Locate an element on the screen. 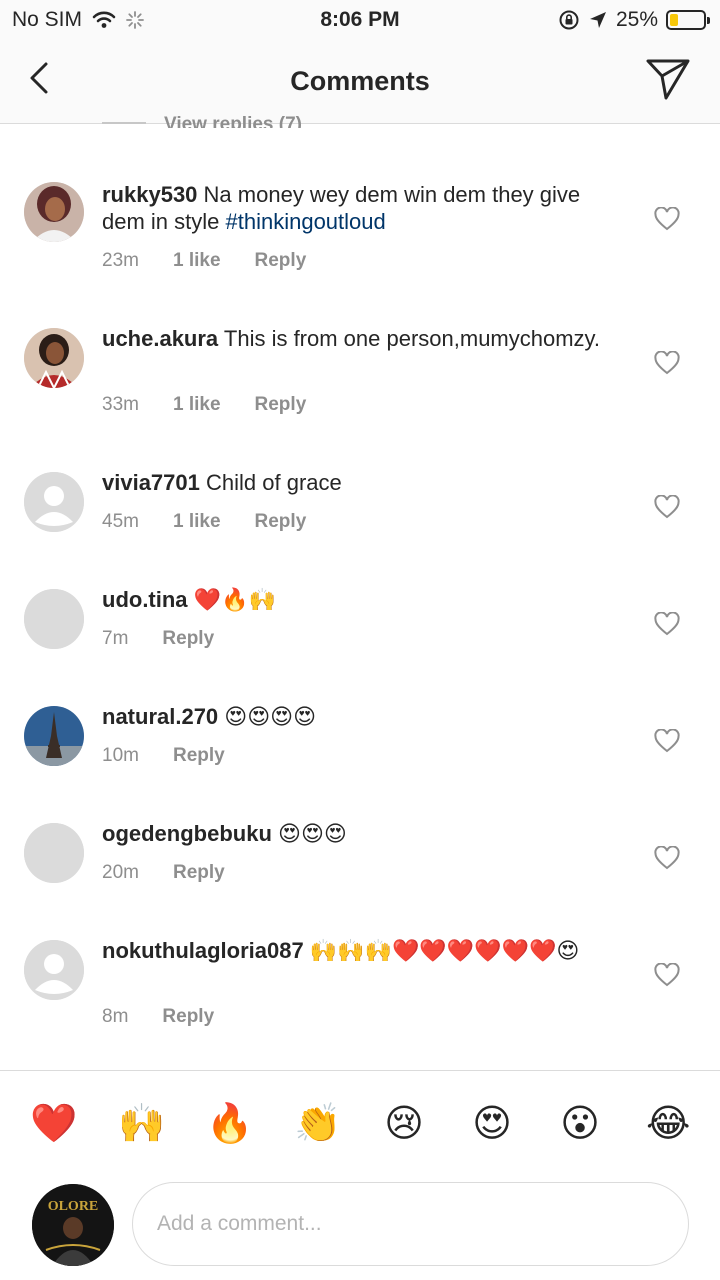  my-avatar-image: OLORE is located at coordinates (73, 1225).